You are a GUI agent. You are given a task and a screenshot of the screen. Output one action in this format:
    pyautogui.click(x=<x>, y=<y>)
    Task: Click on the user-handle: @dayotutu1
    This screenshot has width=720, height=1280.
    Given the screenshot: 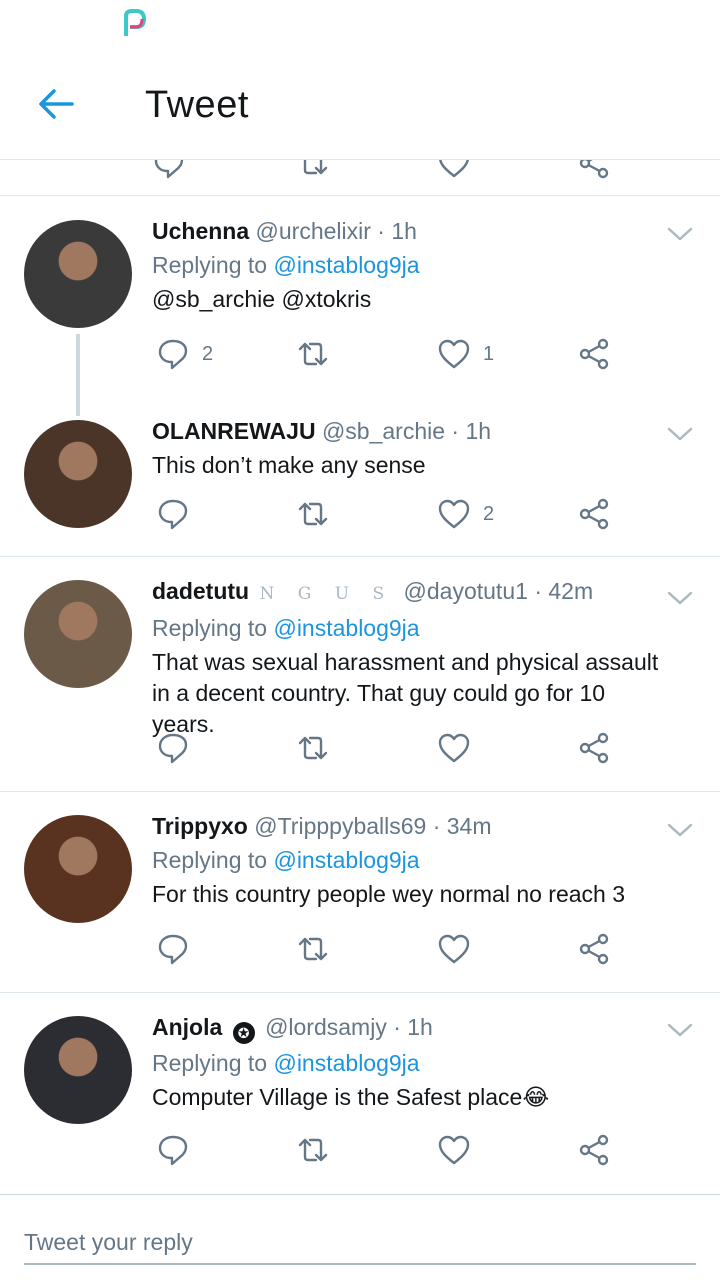 What is the action you would take?
    pyautogui.click(x=466, y=591)
    